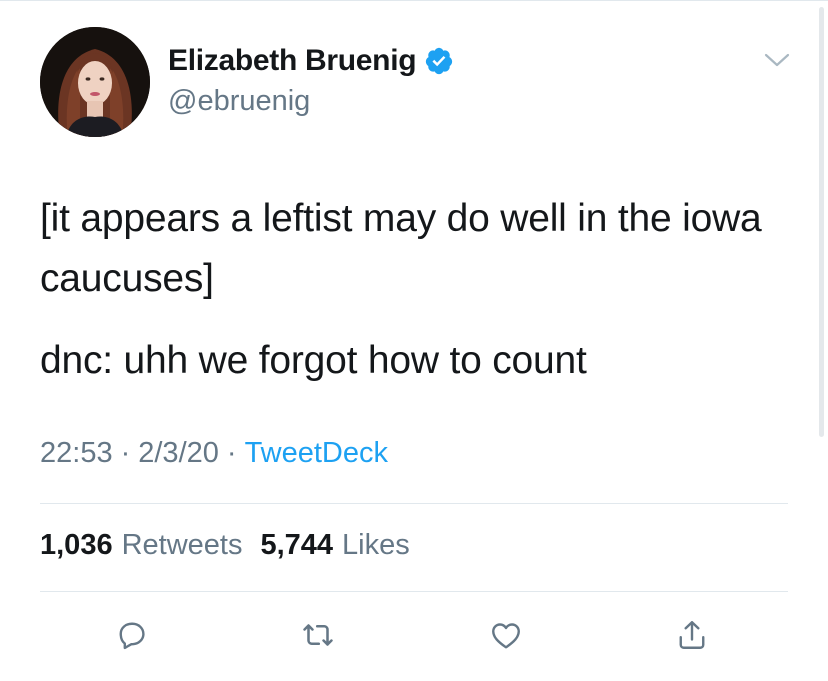 The width and height of the screenshot is (828, 681). I want to click on share-icon, so click(692, 635).